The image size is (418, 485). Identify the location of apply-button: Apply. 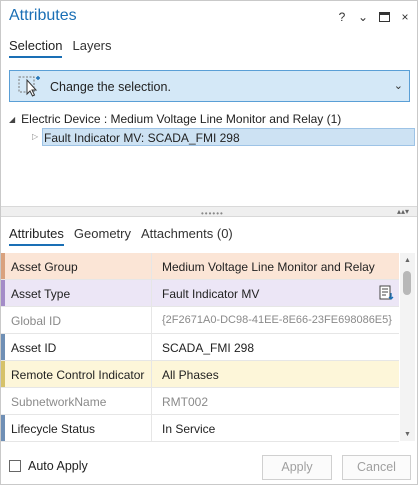
(297, 467).